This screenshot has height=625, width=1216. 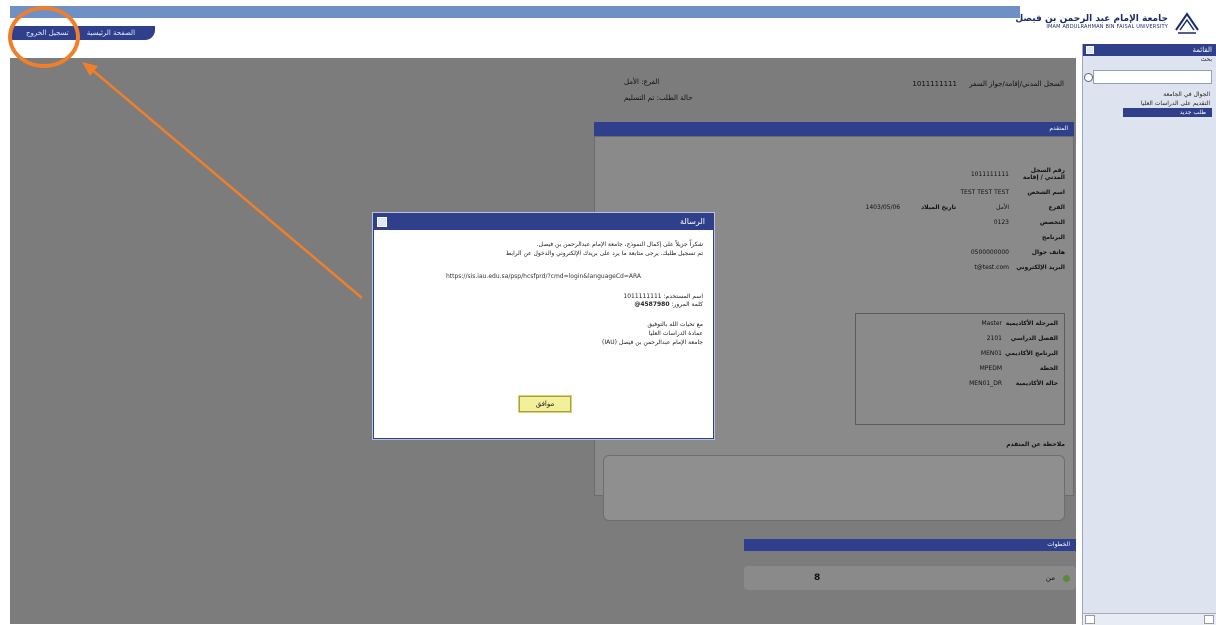 What do you see at coordinates (1149, 94) in the screenshot?
I see `list-item: الجوال في الجامعة` at bounding box center [1149, 94].